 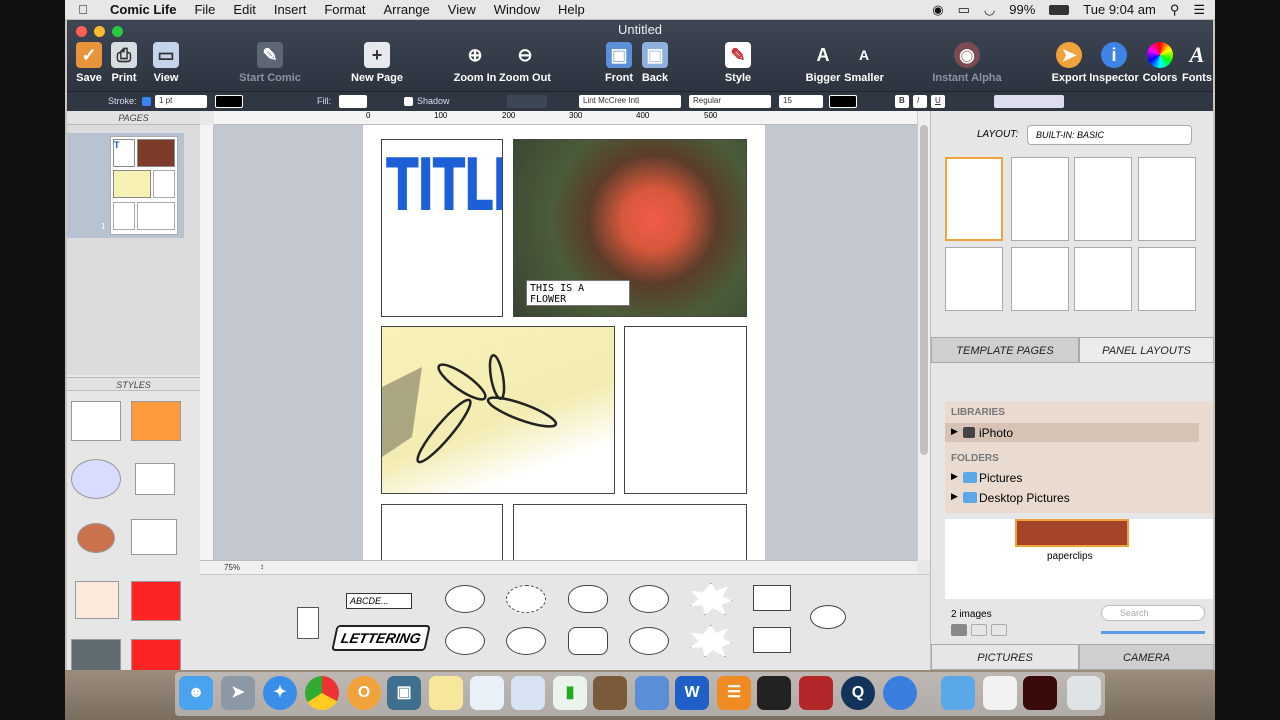 I want to click on rounded-balloon-tool, so click(x=588, y=641).